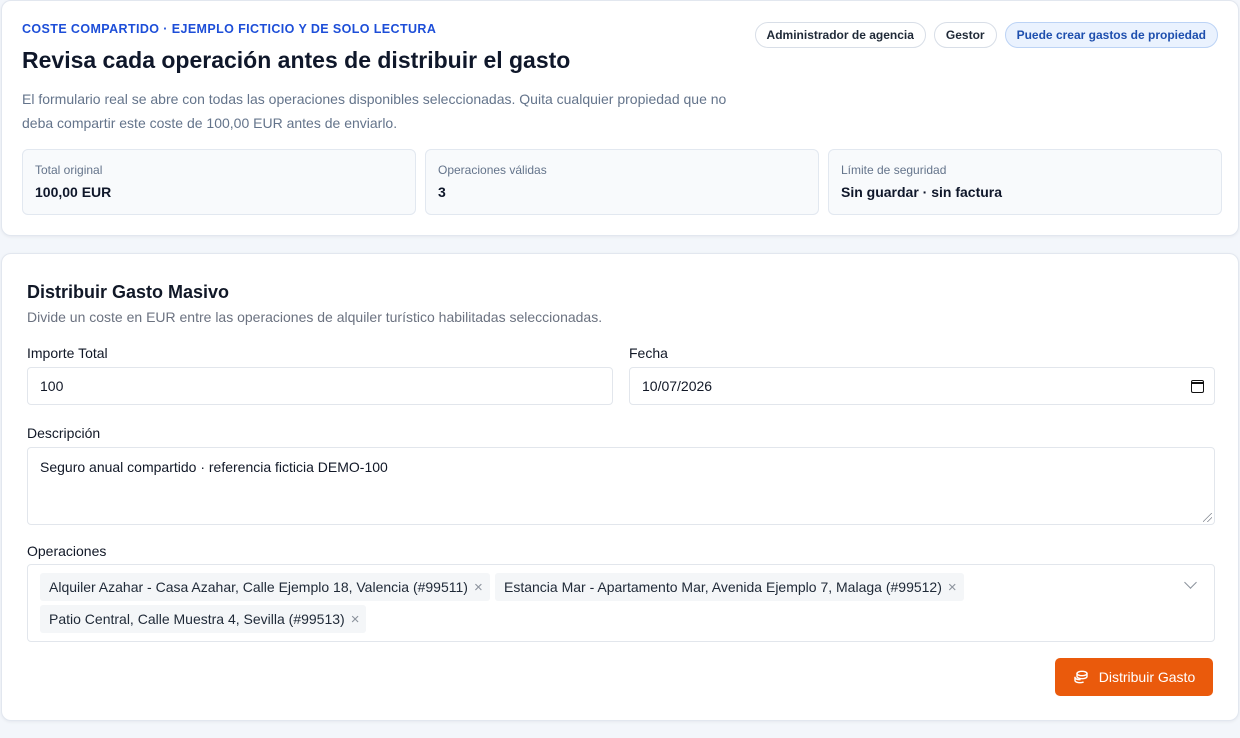 The width and height of the screenshot is (1240, 738). I want to click on amount-value: 100, so click(52, 386).